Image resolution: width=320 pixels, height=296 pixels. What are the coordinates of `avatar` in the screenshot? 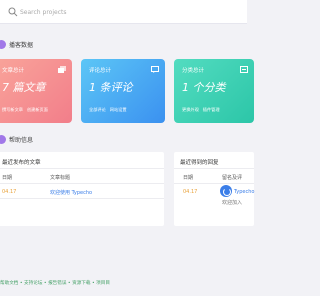 It's located at (226, 191).